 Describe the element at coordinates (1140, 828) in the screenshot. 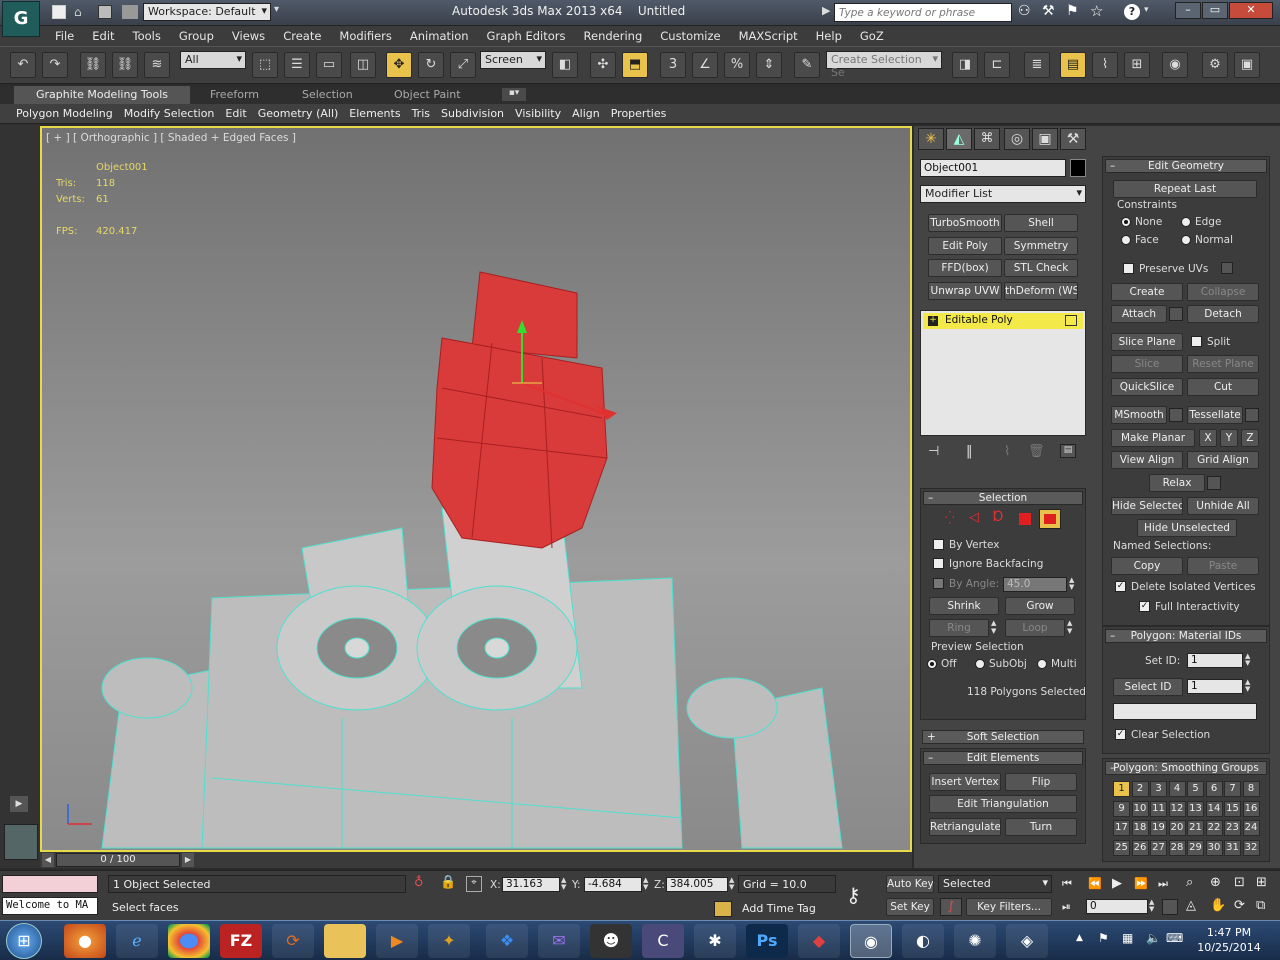

I see `smoothing-group-18: 18` at that location.